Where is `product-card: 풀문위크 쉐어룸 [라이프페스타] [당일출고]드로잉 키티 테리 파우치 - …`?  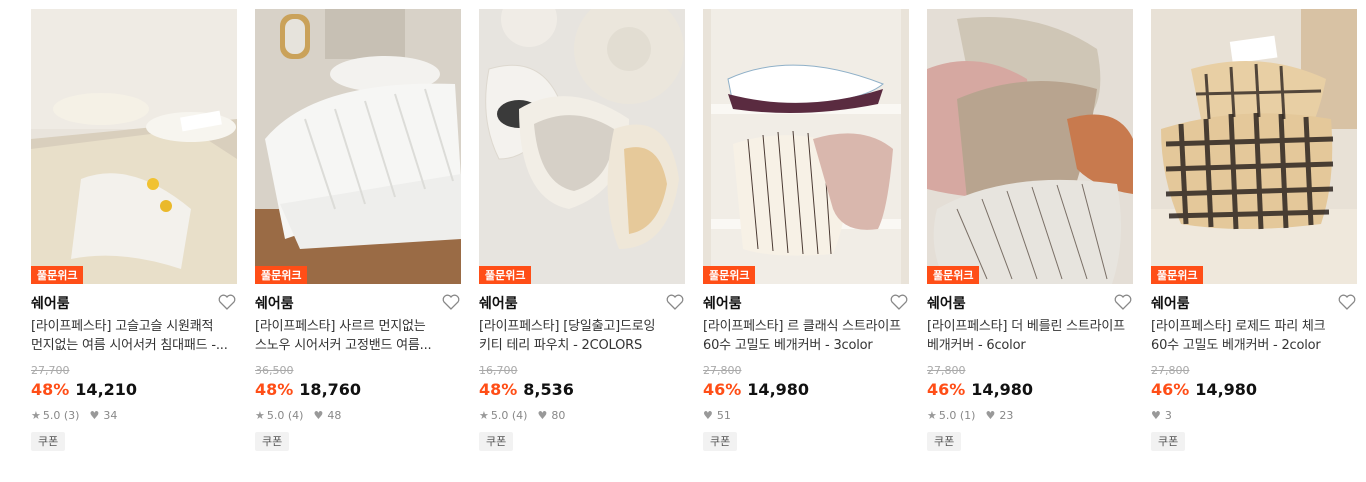
product-card: 풀문위크 쉐어룸 [라이프페스타] [당일출고]드로잉 키티 테리 파우치 - … is located at coordinates (582, 230).